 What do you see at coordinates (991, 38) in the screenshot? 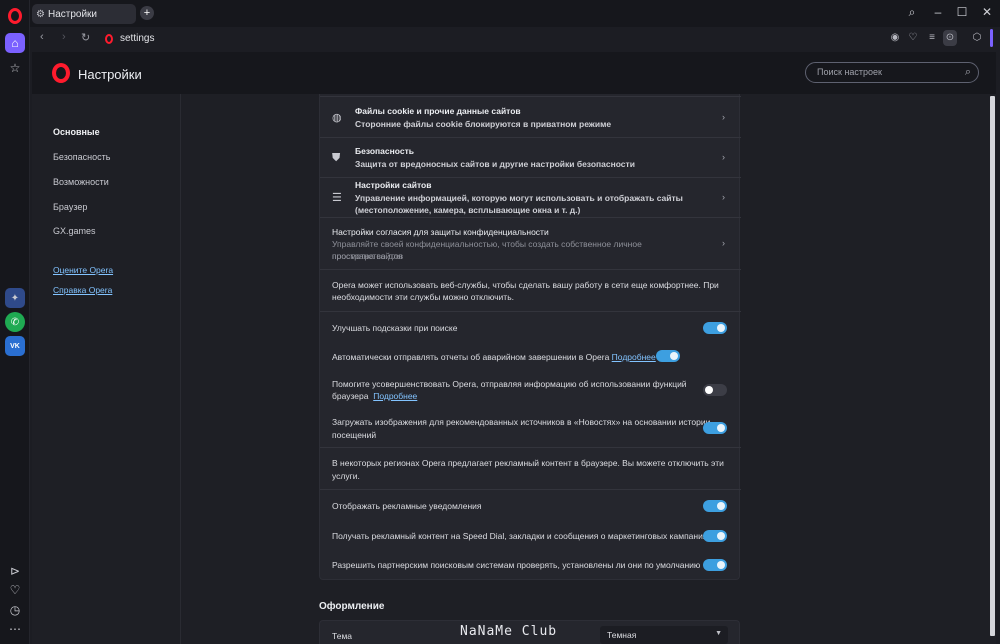
I see `accent-strip` at bounding box center [991, 38].